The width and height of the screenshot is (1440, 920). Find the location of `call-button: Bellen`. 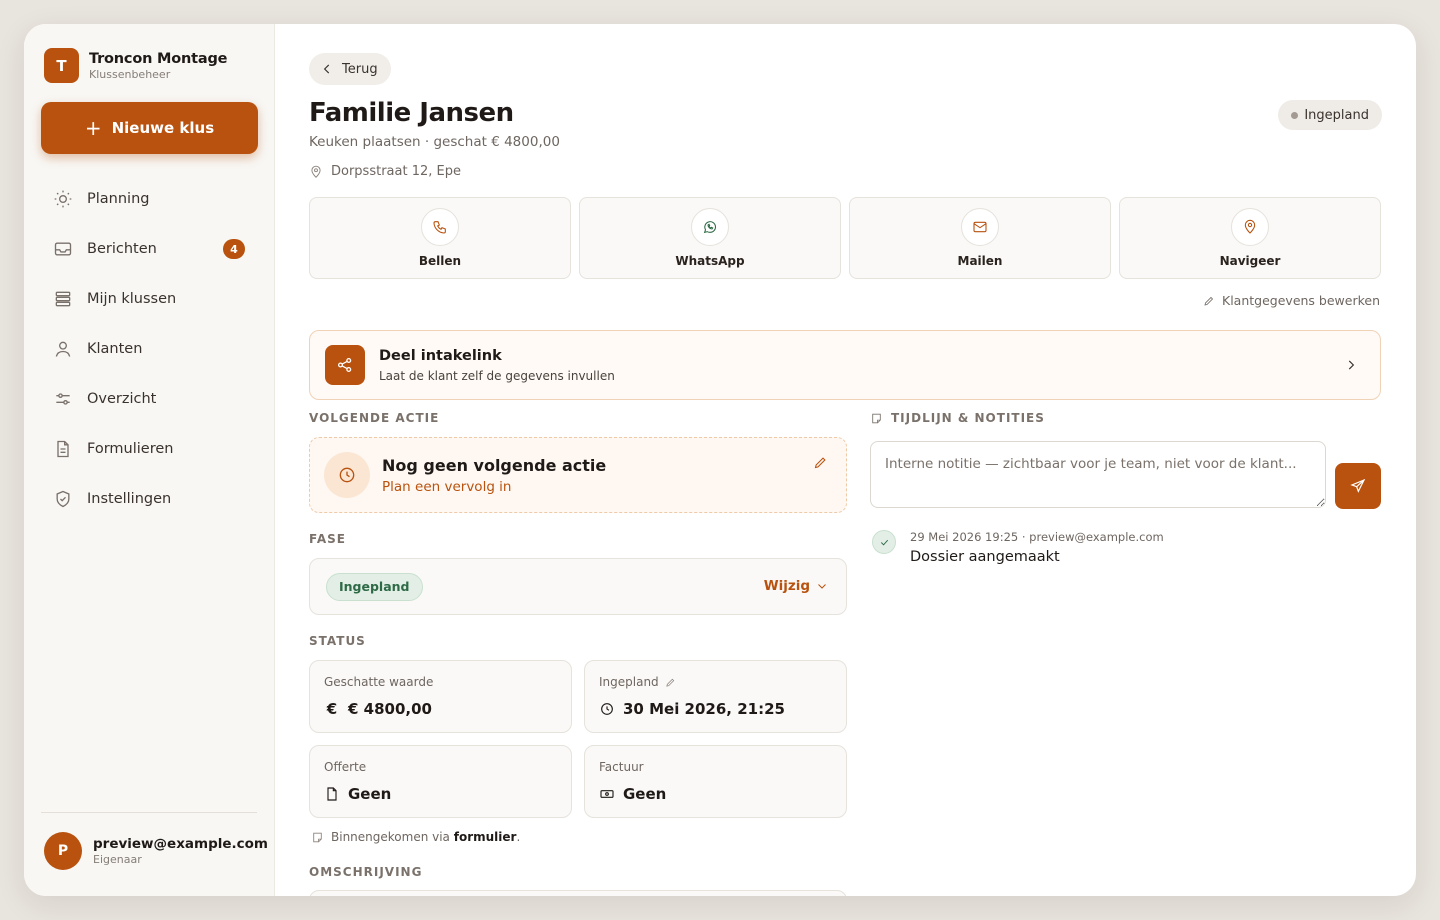

call-button: Bellen is located at coordinates (440, 238).